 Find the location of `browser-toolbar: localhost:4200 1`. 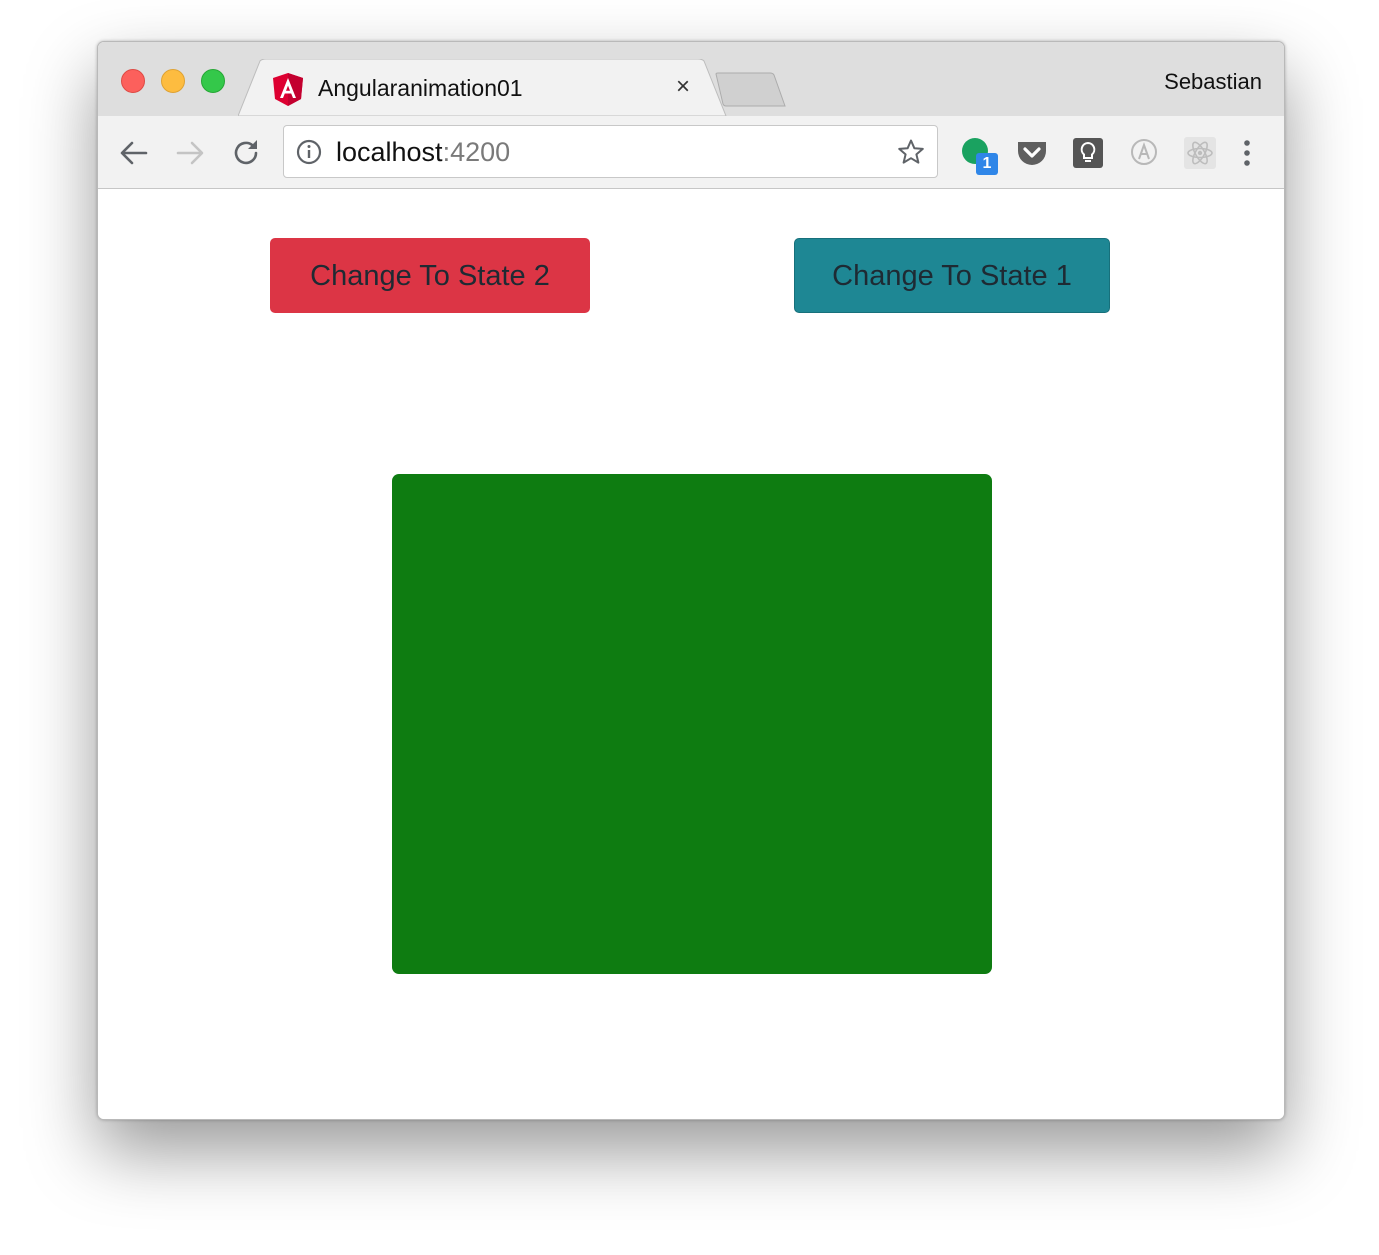

browser-toolbar: localhost:4200 1 is located at coordinates (691, 152).